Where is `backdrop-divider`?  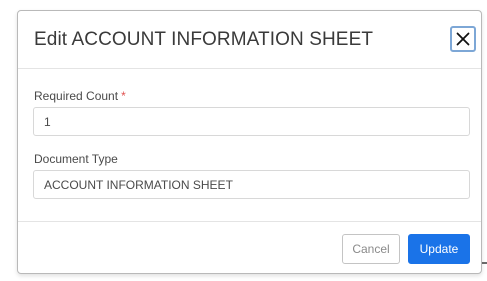 backdrop-divider is located at coordinates (484, 263).